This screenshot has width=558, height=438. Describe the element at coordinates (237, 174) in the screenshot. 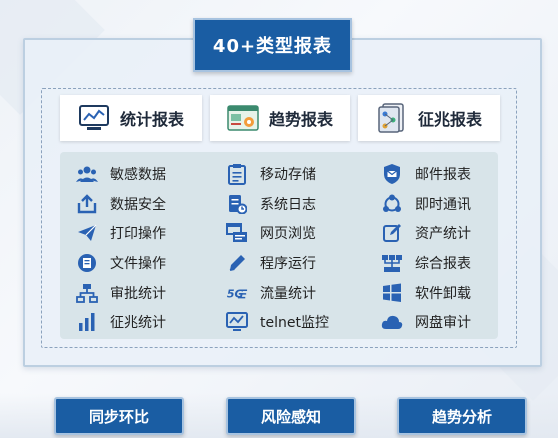

I see `clipboard-icon` at that location.